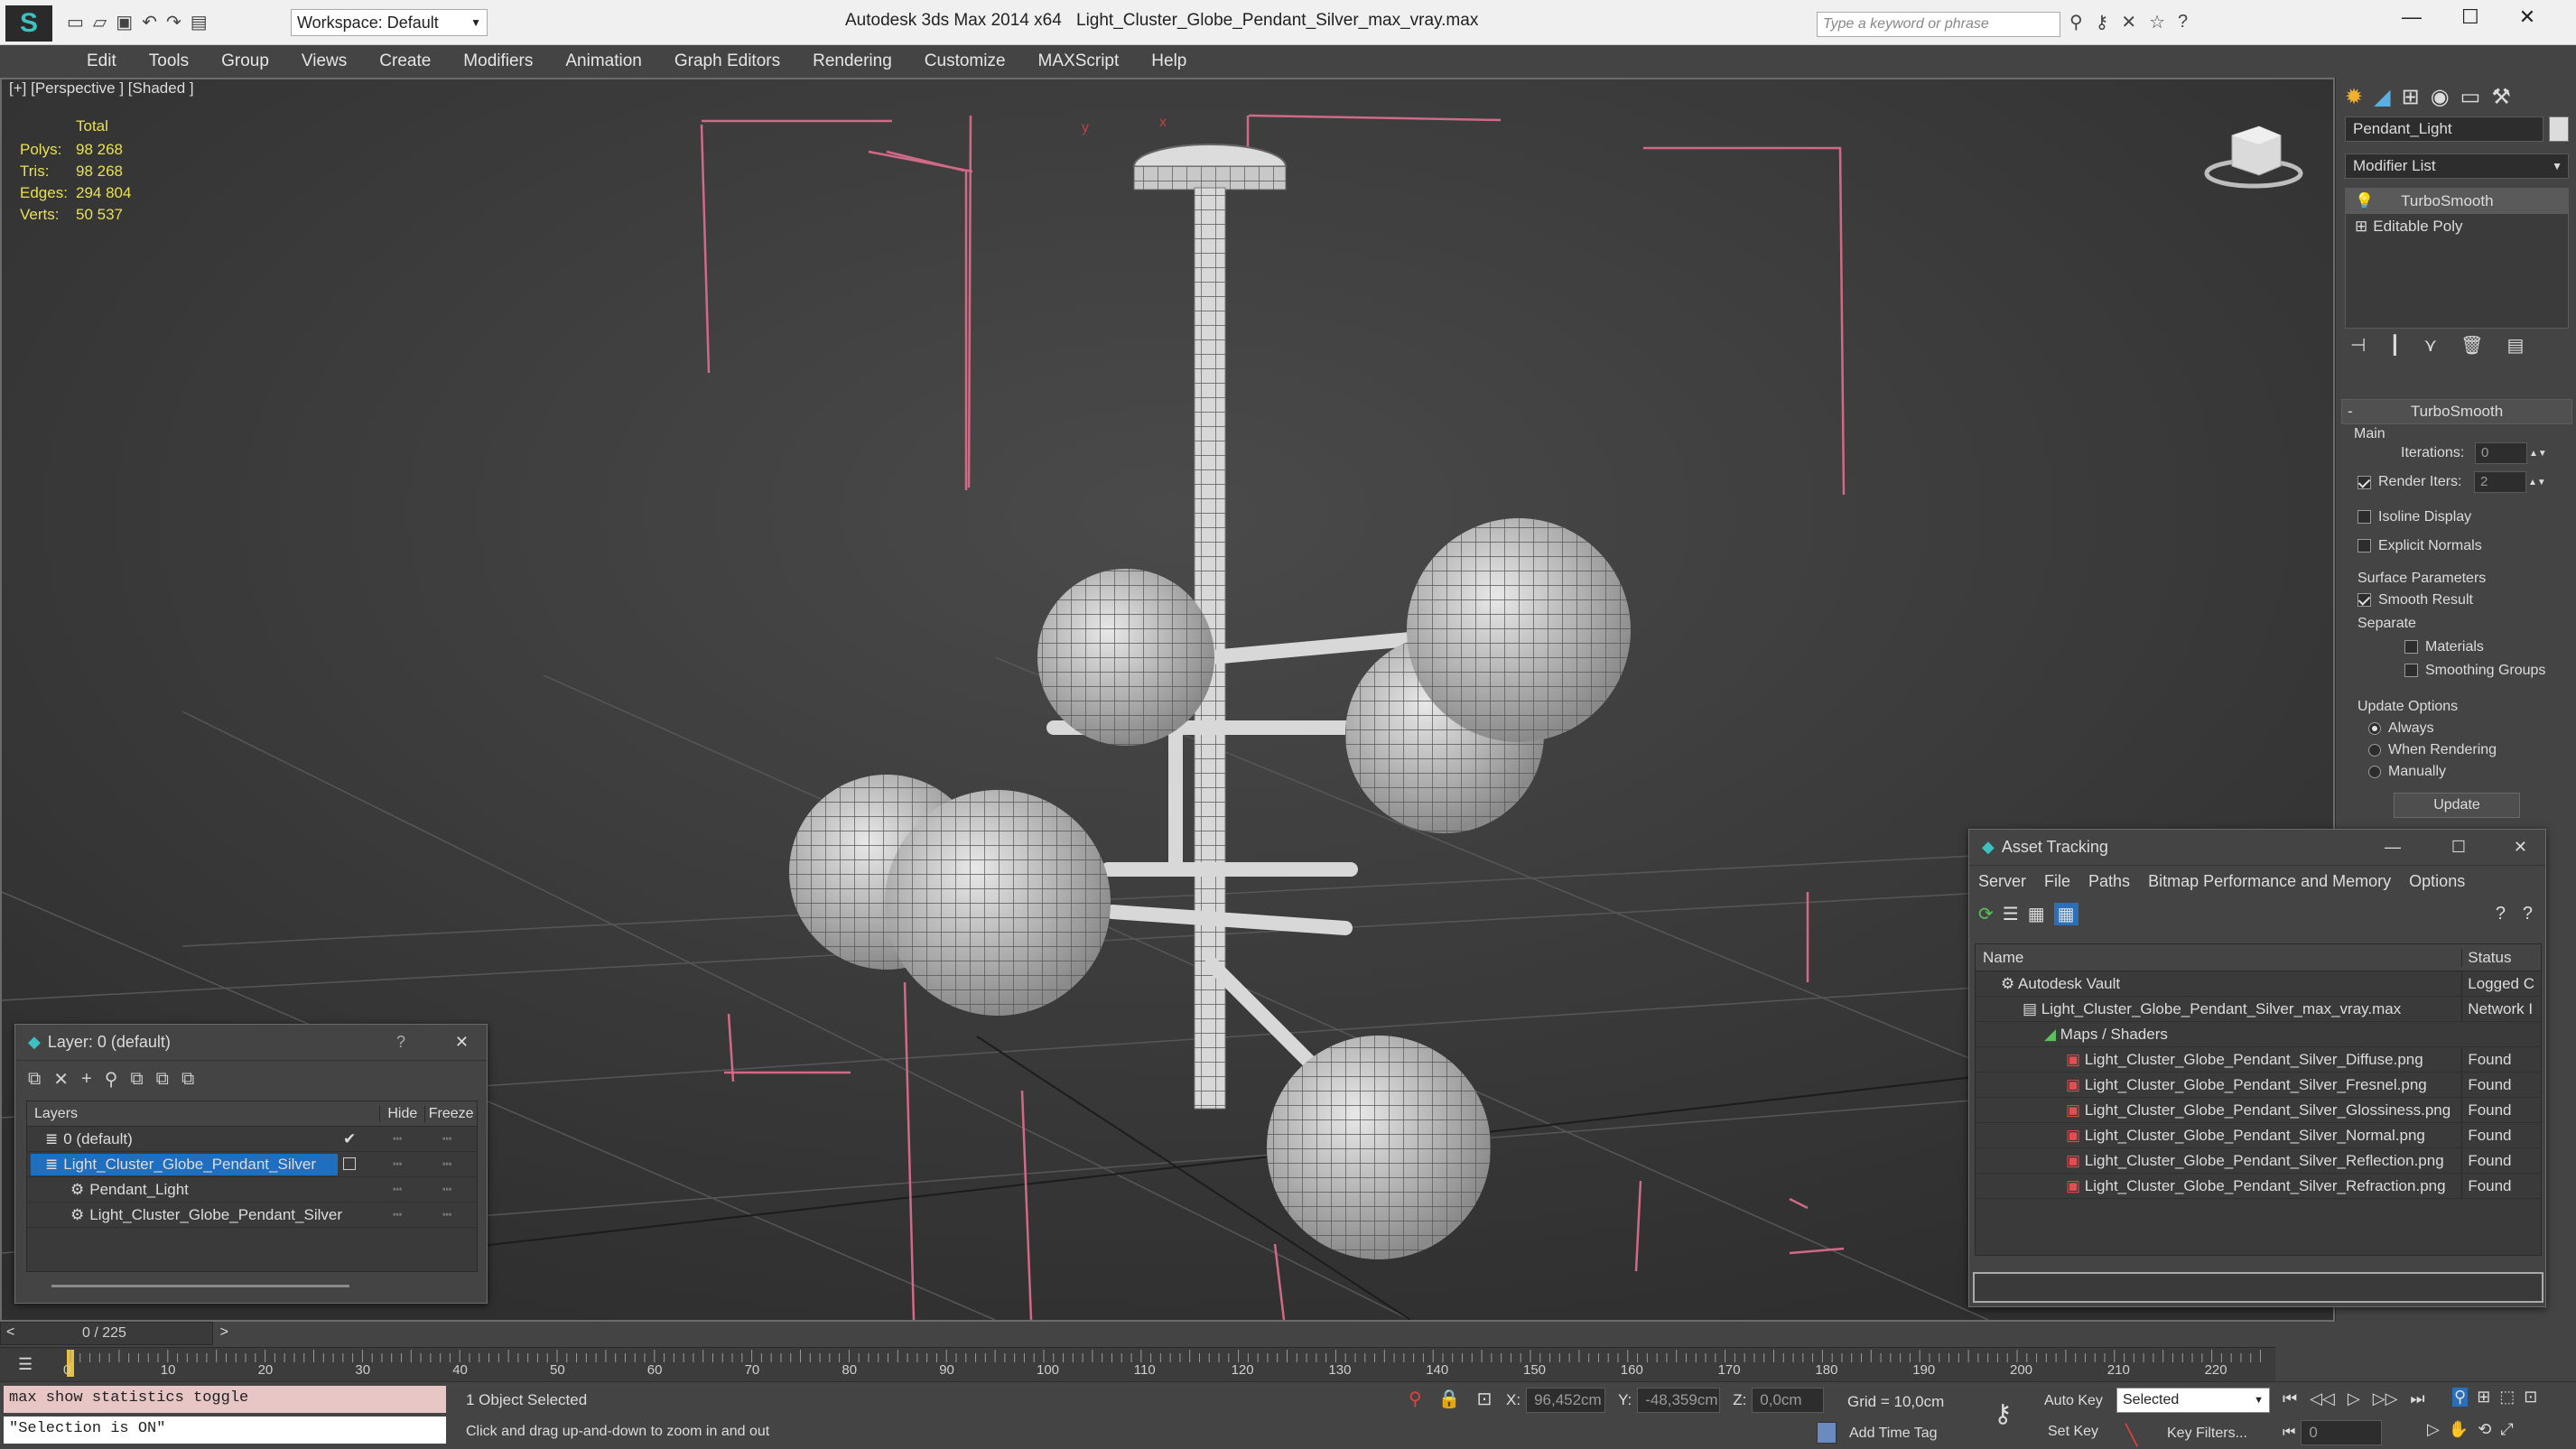  What do you see at coordinates (2218, 958) in the screenshot?
I see `name-column-header: Name` at bounding box center [2218, 958].